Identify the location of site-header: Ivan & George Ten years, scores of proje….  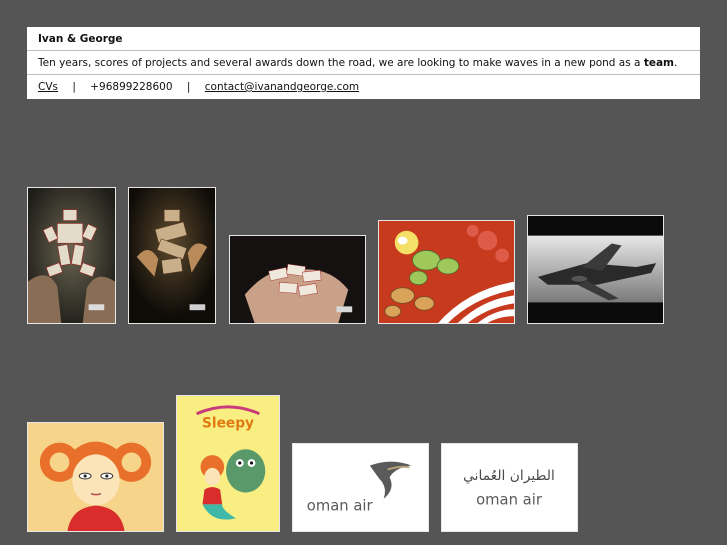
(363, 63).